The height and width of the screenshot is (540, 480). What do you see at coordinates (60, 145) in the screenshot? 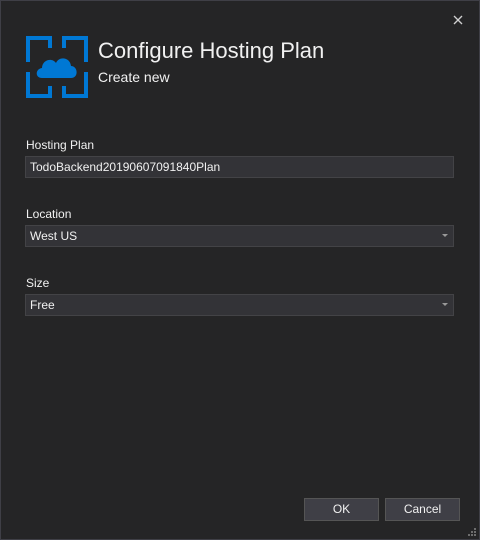
I see `hosting-plan-label: Hosting Plan` at bounding box center [60, 145].